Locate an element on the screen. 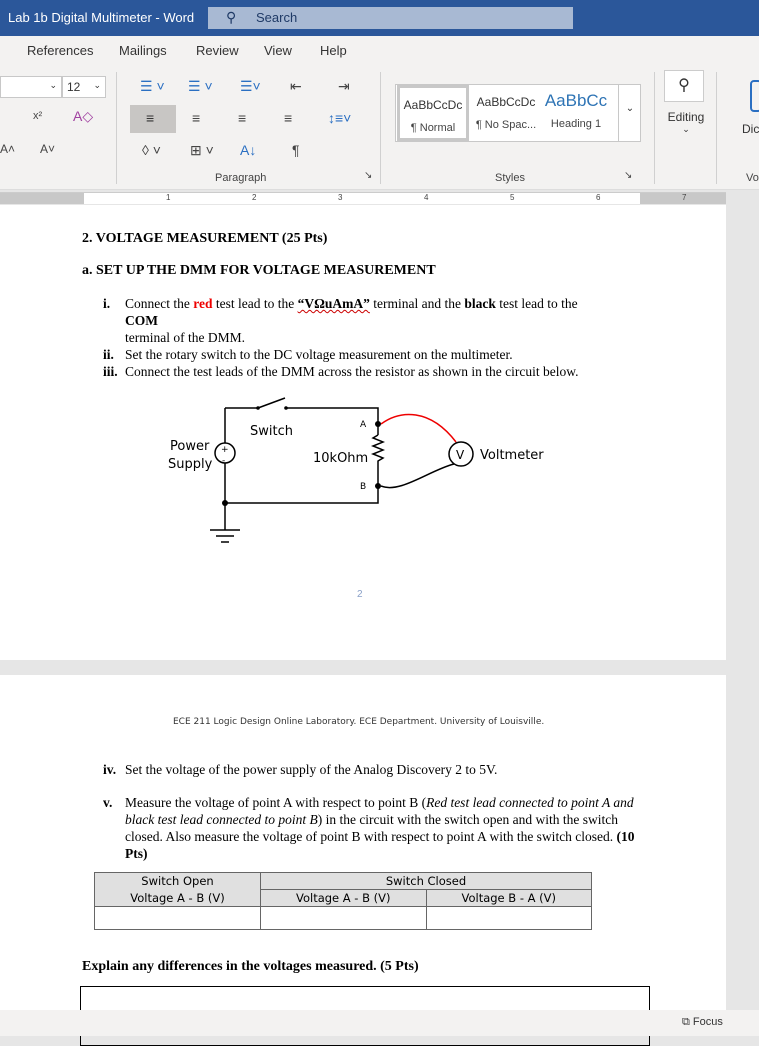 Image resolution: width=759 pixels, height=1046 pixels. switch-label: Switch is located at coordinates (271, 431).